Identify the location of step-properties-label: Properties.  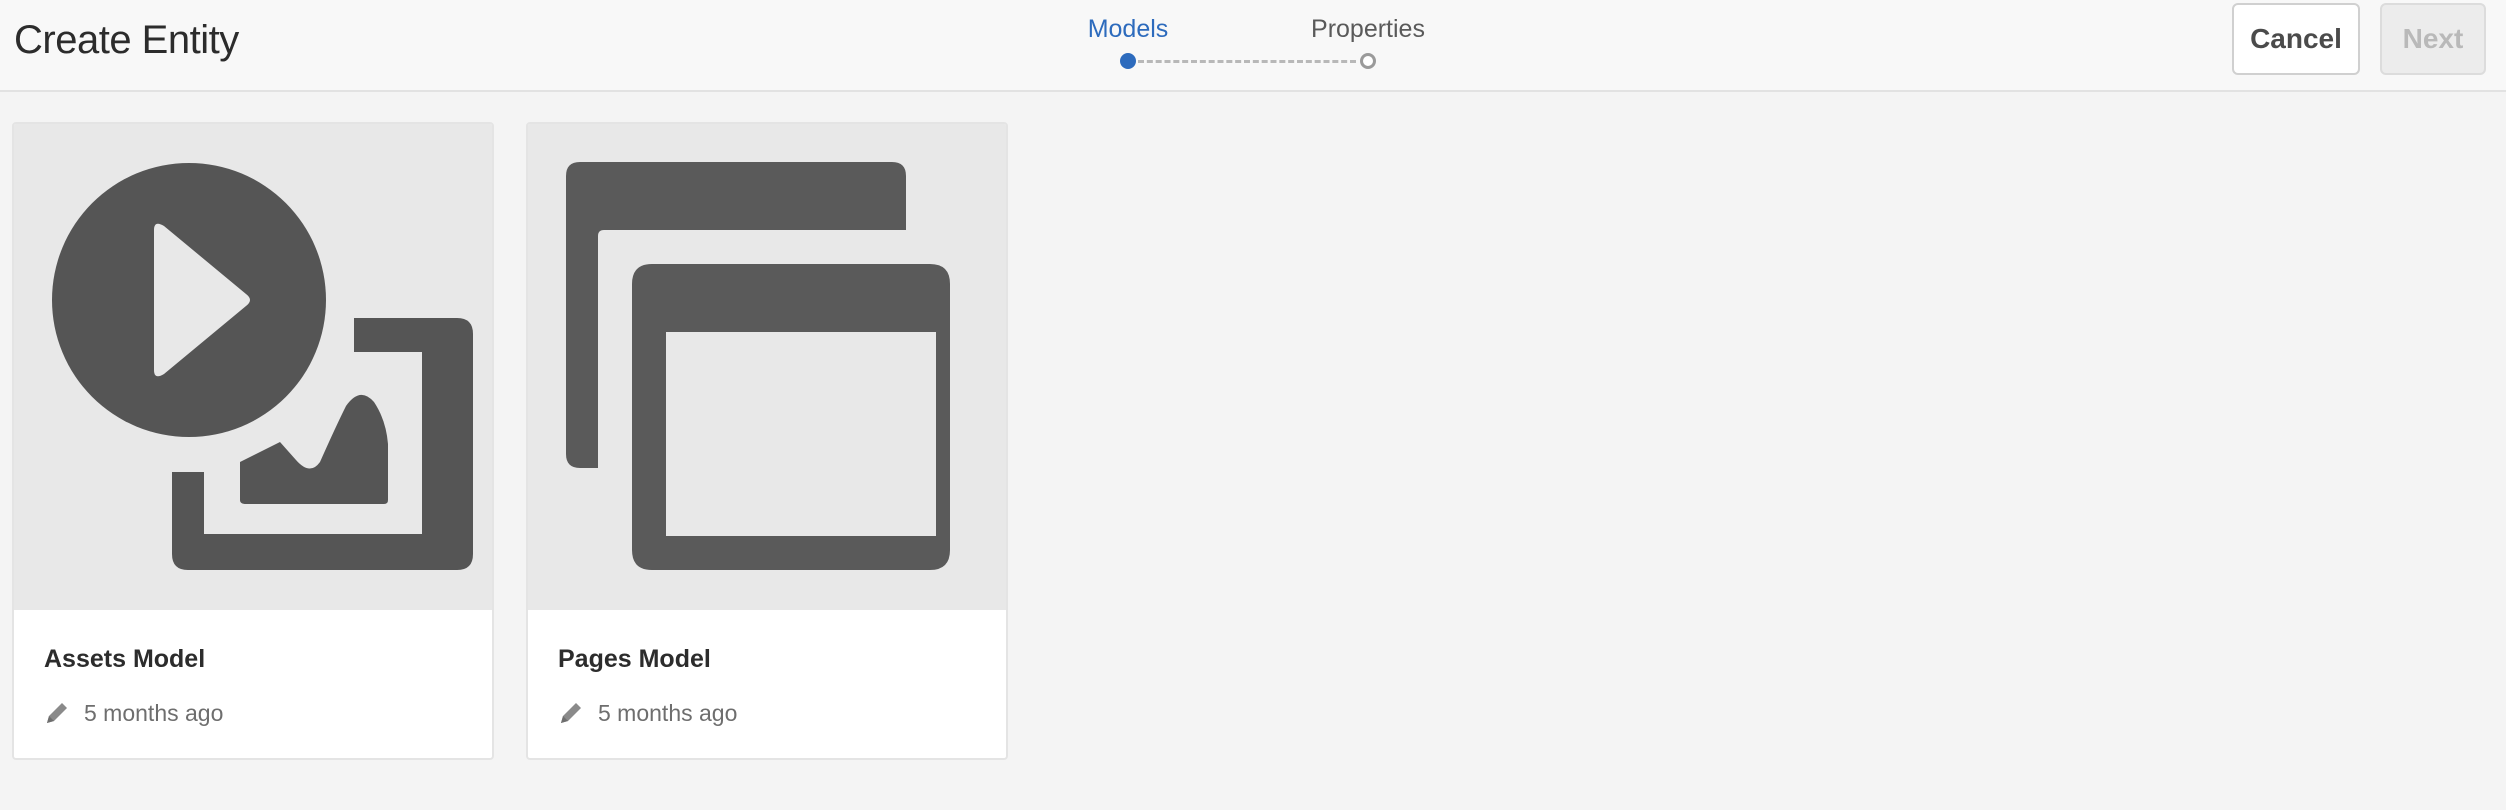
(1368, 29).